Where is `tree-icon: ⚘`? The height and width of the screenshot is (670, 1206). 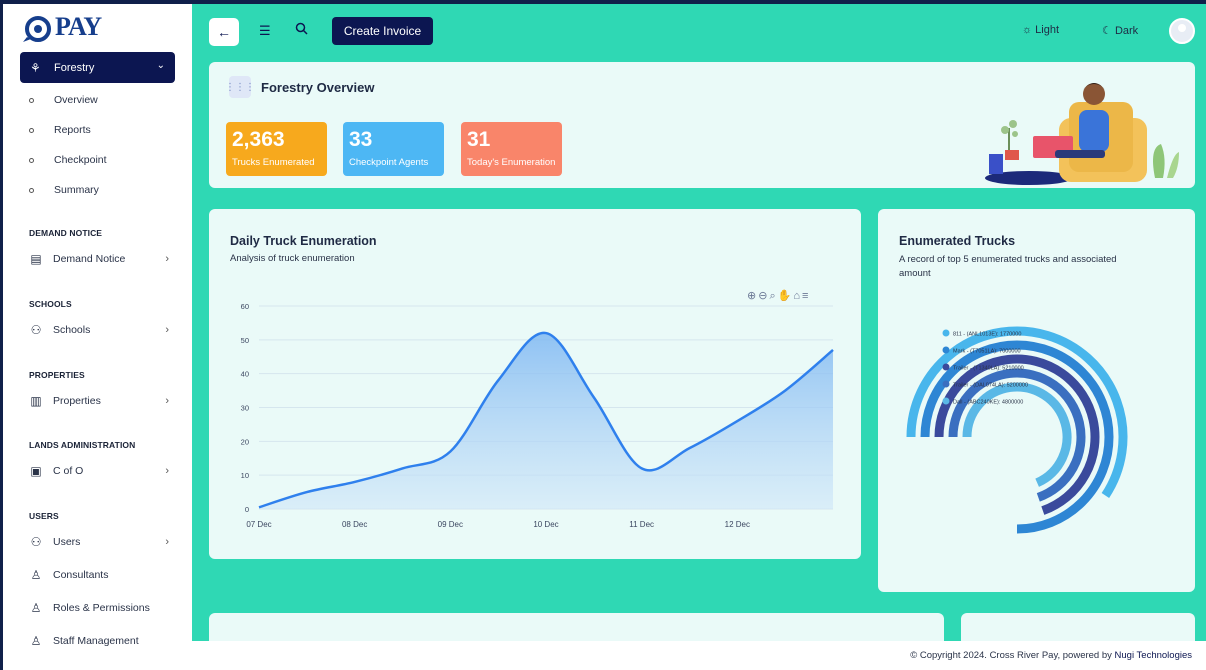
tree-icon: ⚘ is located at coordinates (35, 67).